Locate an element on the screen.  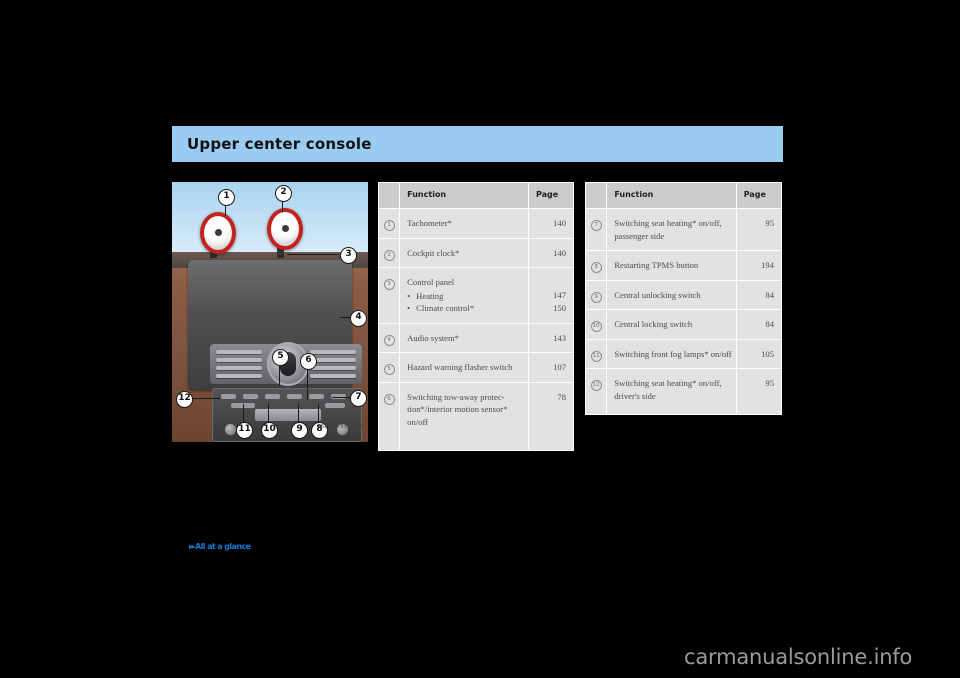
table-row: 9 Central unlocking switch 84 is located at coordinates (683, 294).